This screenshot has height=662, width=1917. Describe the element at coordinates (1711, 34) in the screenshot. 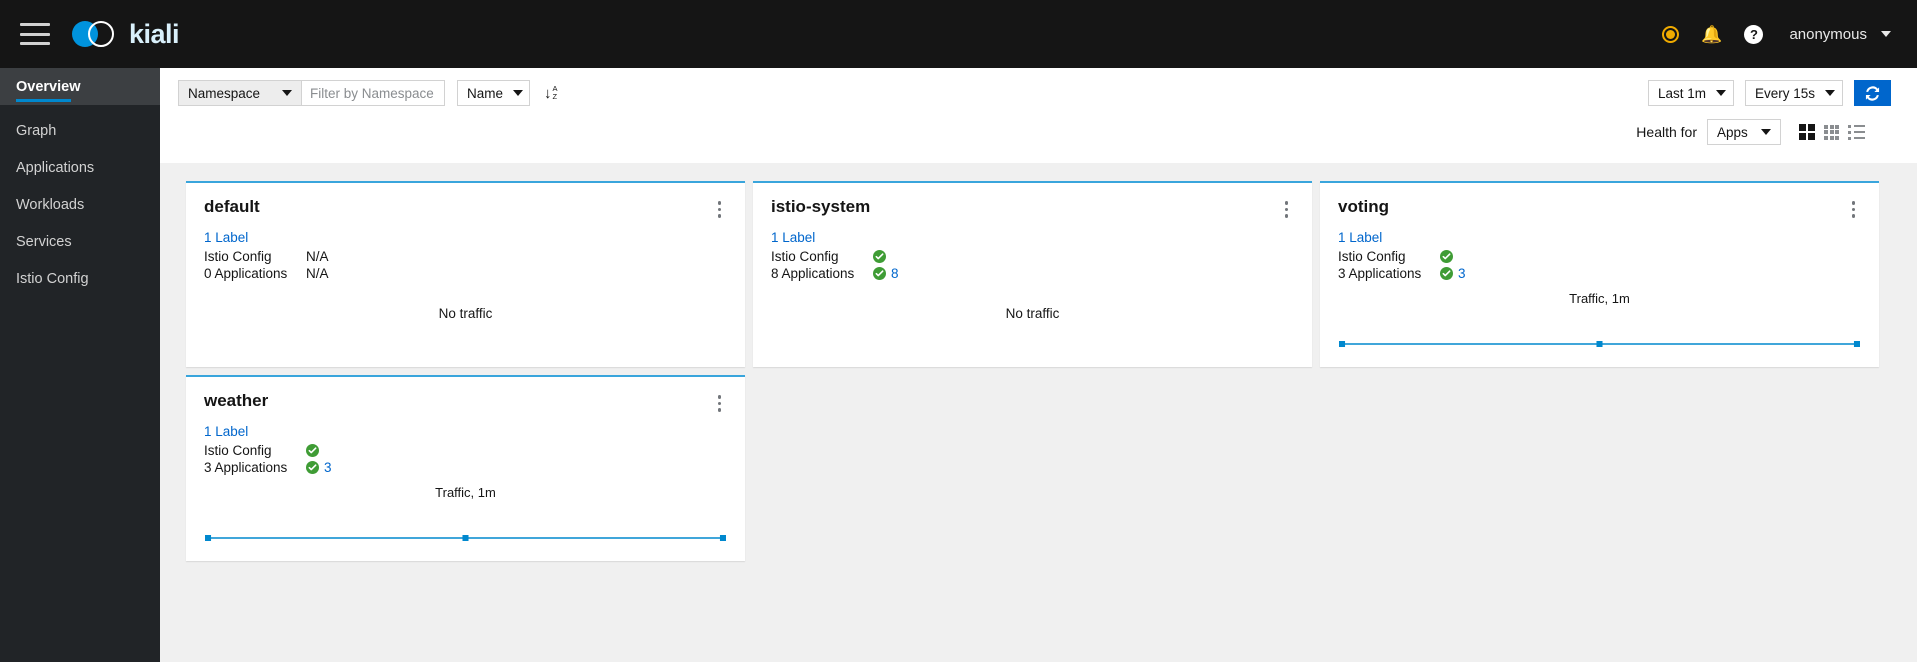

I see `bell-icon: 🔔` at that location.